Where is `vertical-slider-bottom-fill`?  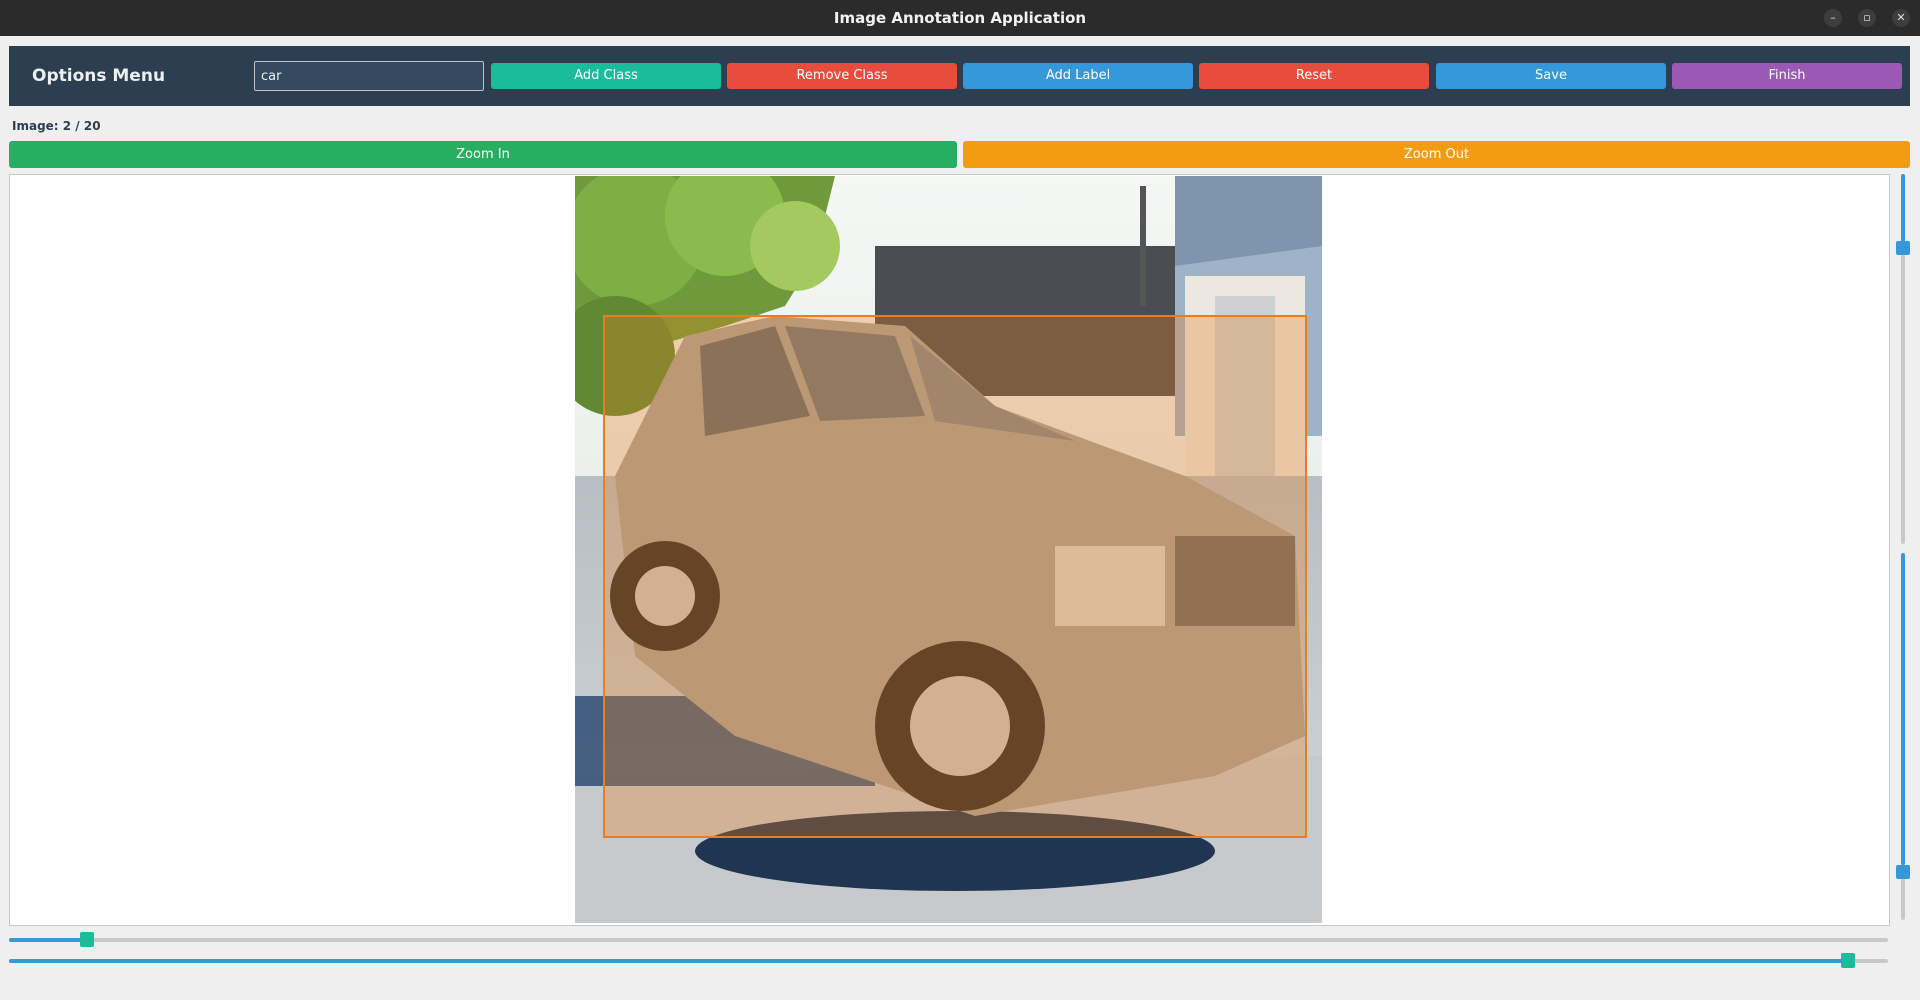 vertical-slider-bottom-fill is located at coordinates (1903, 709).